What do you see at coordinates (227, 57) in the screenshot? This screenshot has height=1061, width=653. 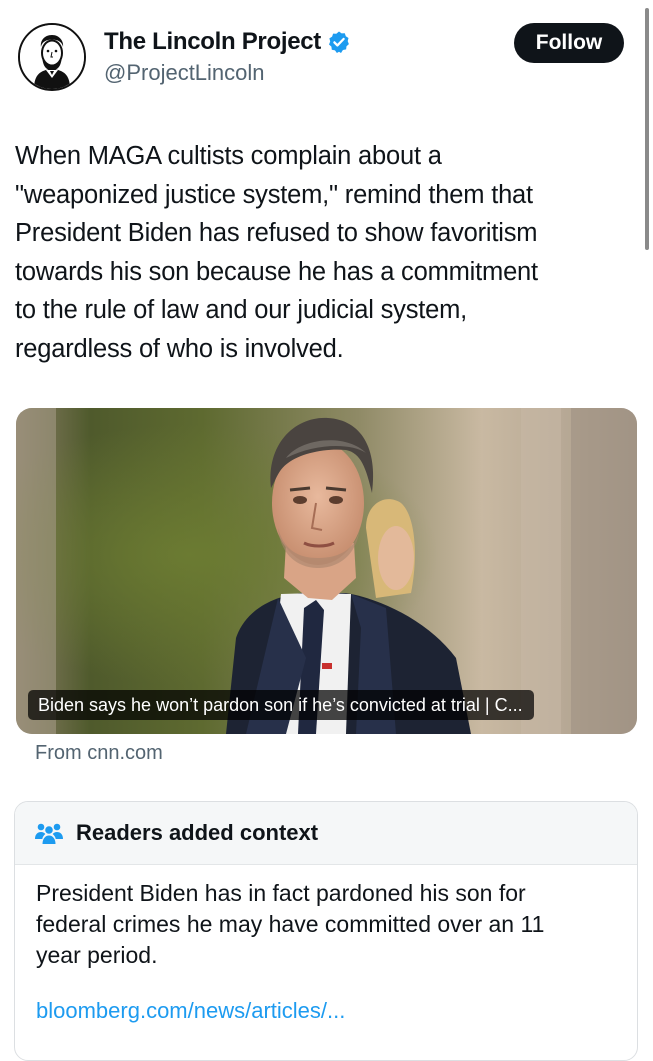 I see `author-names: The Lincoln Project @ProjectLincoln` at bounding box center [227, 57].